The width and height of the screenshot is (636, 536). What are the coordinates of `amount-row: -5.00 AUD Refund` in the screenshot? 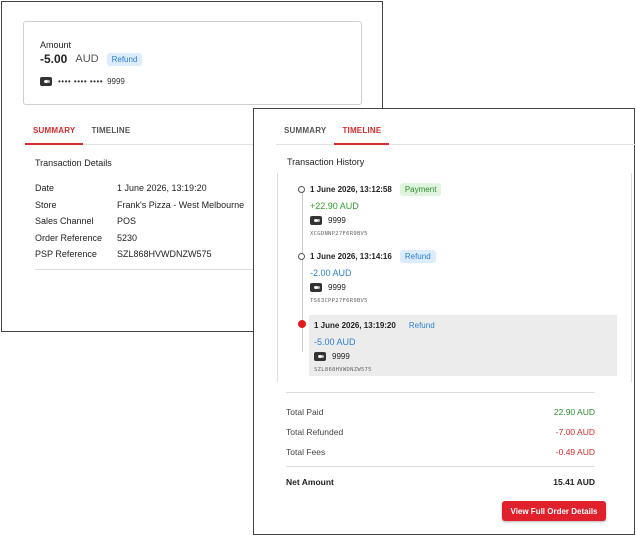 It's located at (91, 59).